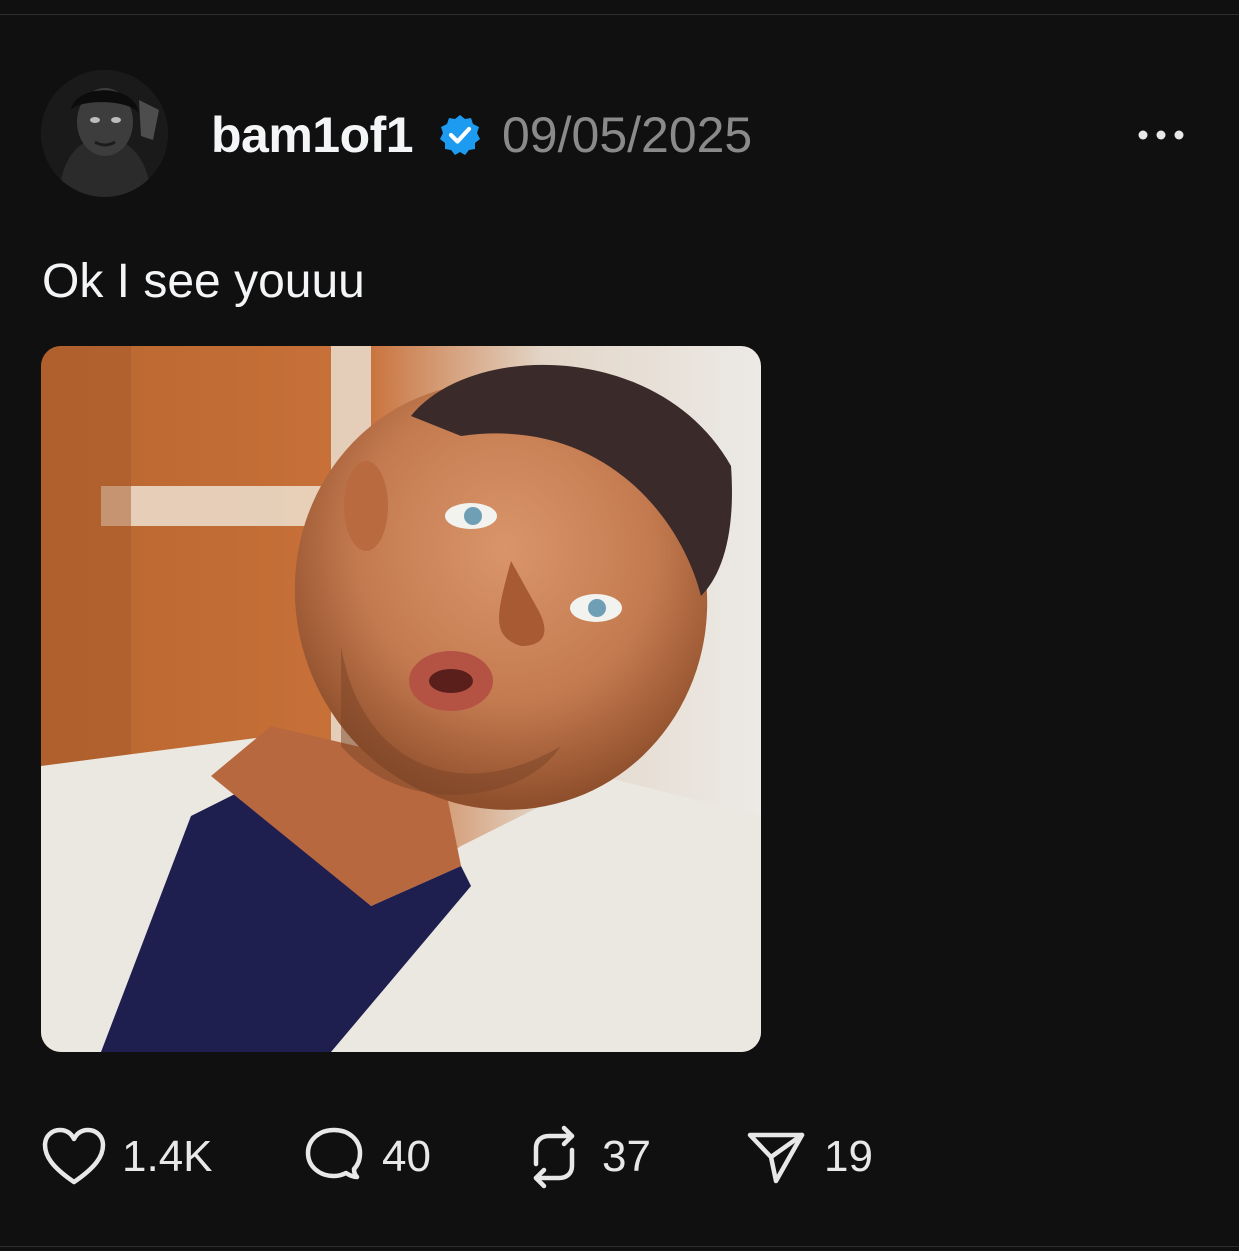 Image resolution: width=1239 pixels, height=1251 pixels. I want to click on comment-bubble-icon, so click(334, 1157).